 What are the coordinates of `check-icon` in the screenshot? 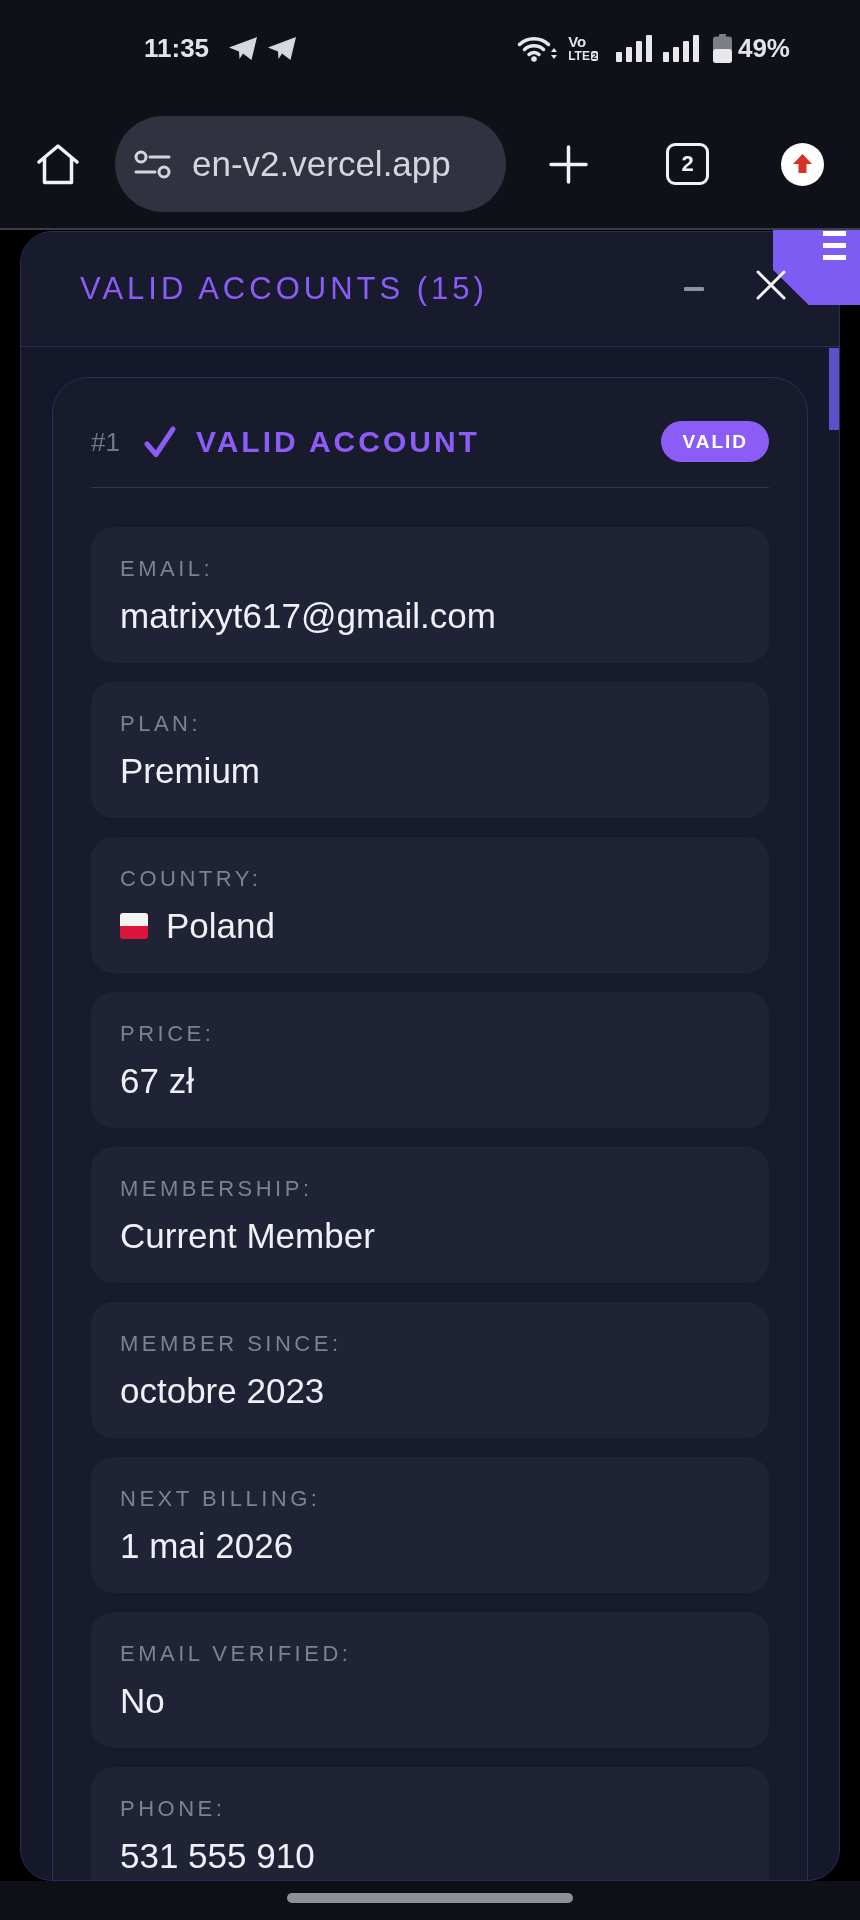 It's located at (159, 441).